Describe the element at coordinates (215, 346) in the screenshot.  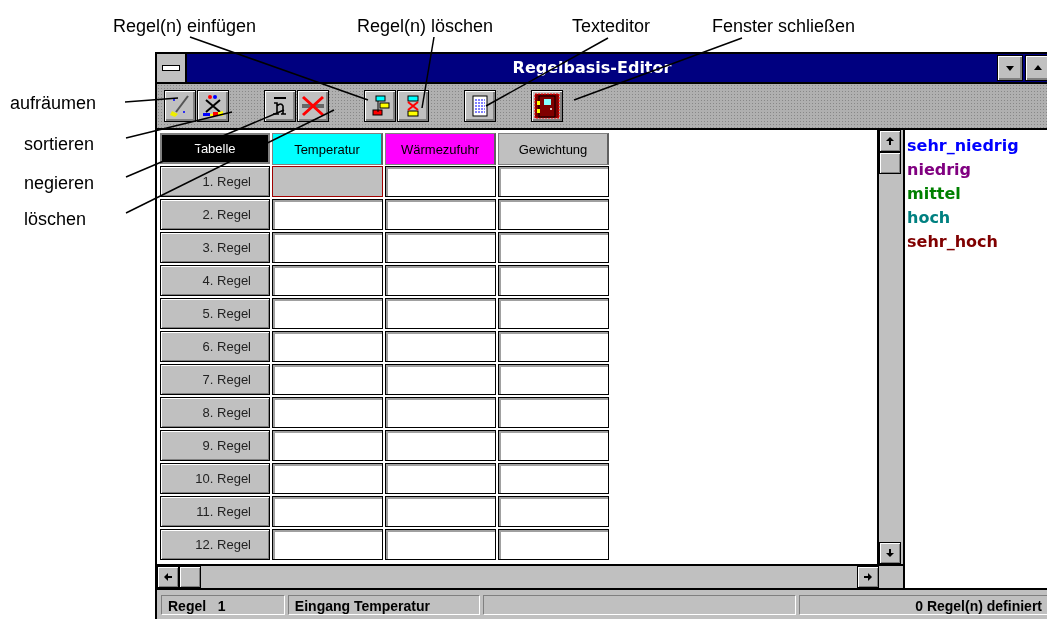
I see `row-header: 6. Regel` at that location.